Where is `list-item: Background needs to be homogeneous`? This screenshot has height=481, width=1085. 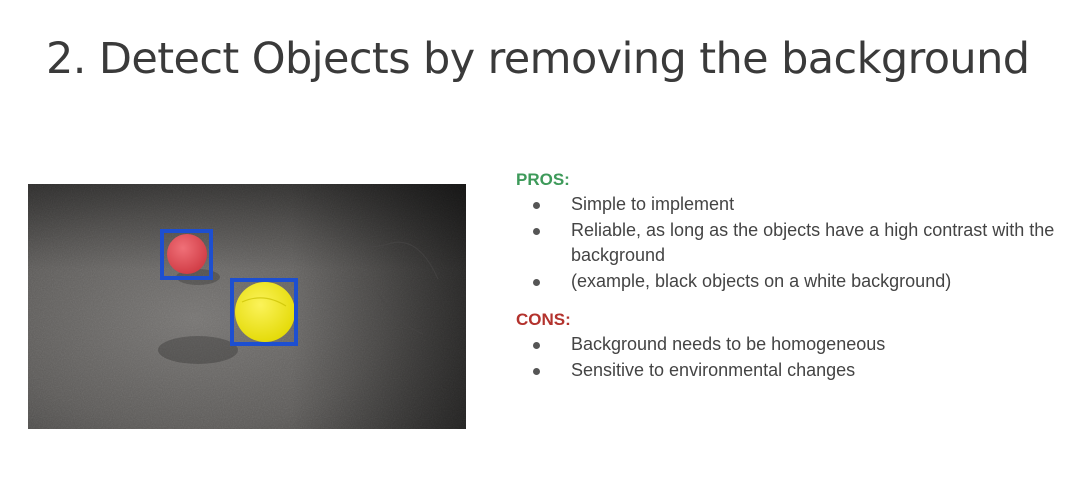
list-item: Background needs to be homogeneous is located at coordinates (788, 345).